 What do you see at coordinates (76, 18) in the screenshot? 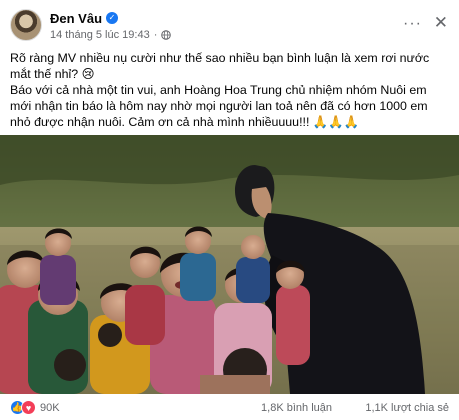
I see `author-name: Đen Vâu` at bounding box center [76, 18].